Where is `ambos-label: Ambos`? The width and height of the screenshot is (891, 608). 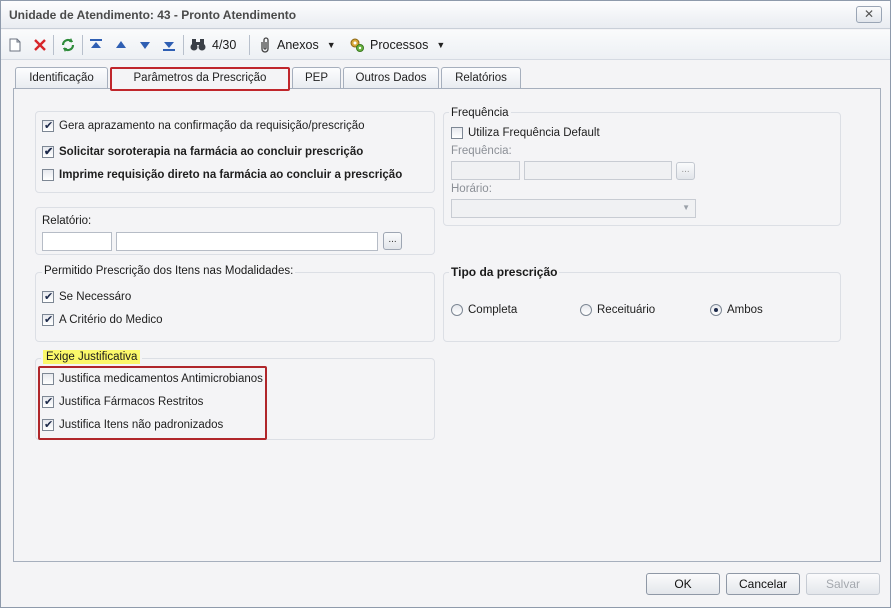 ambos-label: Ambos is located at coordinates (745, 310).